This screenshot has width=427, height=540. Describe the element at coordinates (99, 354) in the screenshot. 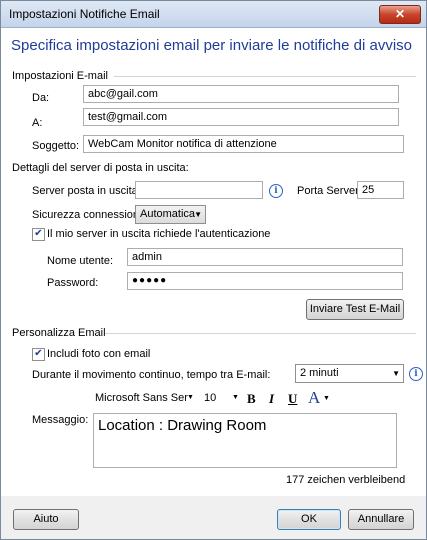

I see `include-photo-label: Includi foto con email` at that location.